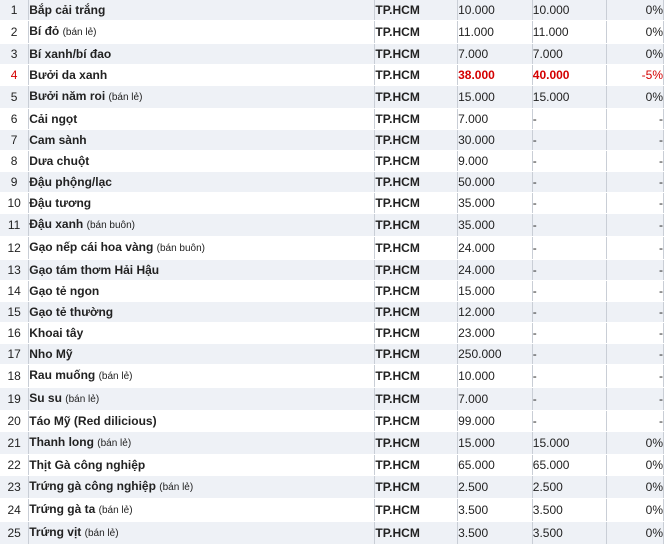 This screenshot has height=545, width=664. What do you see at coordinates (202, 248) in the screenshot?
I see `product-name: Gạo nếp cái hoa vàng (bán buôn)` at bounding box center [202, 248].